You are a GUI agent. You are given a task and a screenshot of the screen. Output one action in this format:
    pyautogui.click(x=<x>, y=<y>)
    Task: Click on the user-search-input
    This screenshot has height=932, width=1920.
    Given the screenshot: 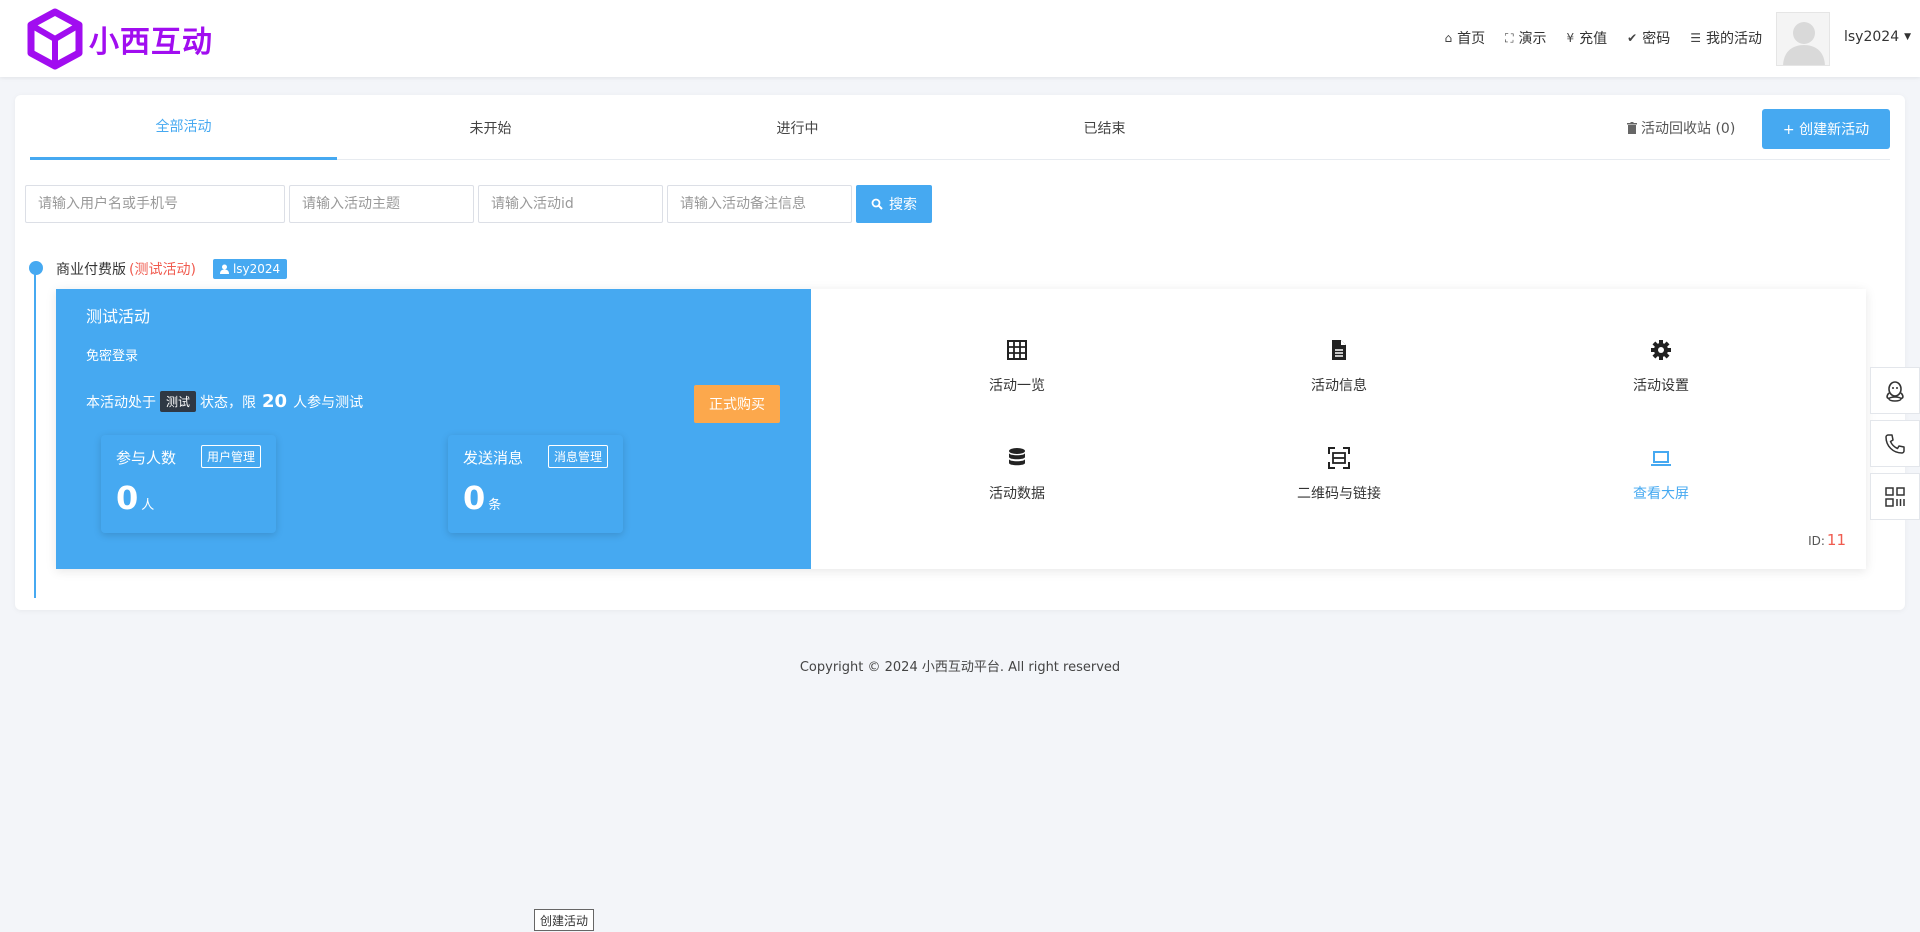 What is the action you would take?
    pyautogui.click(x=155, y=204)
    